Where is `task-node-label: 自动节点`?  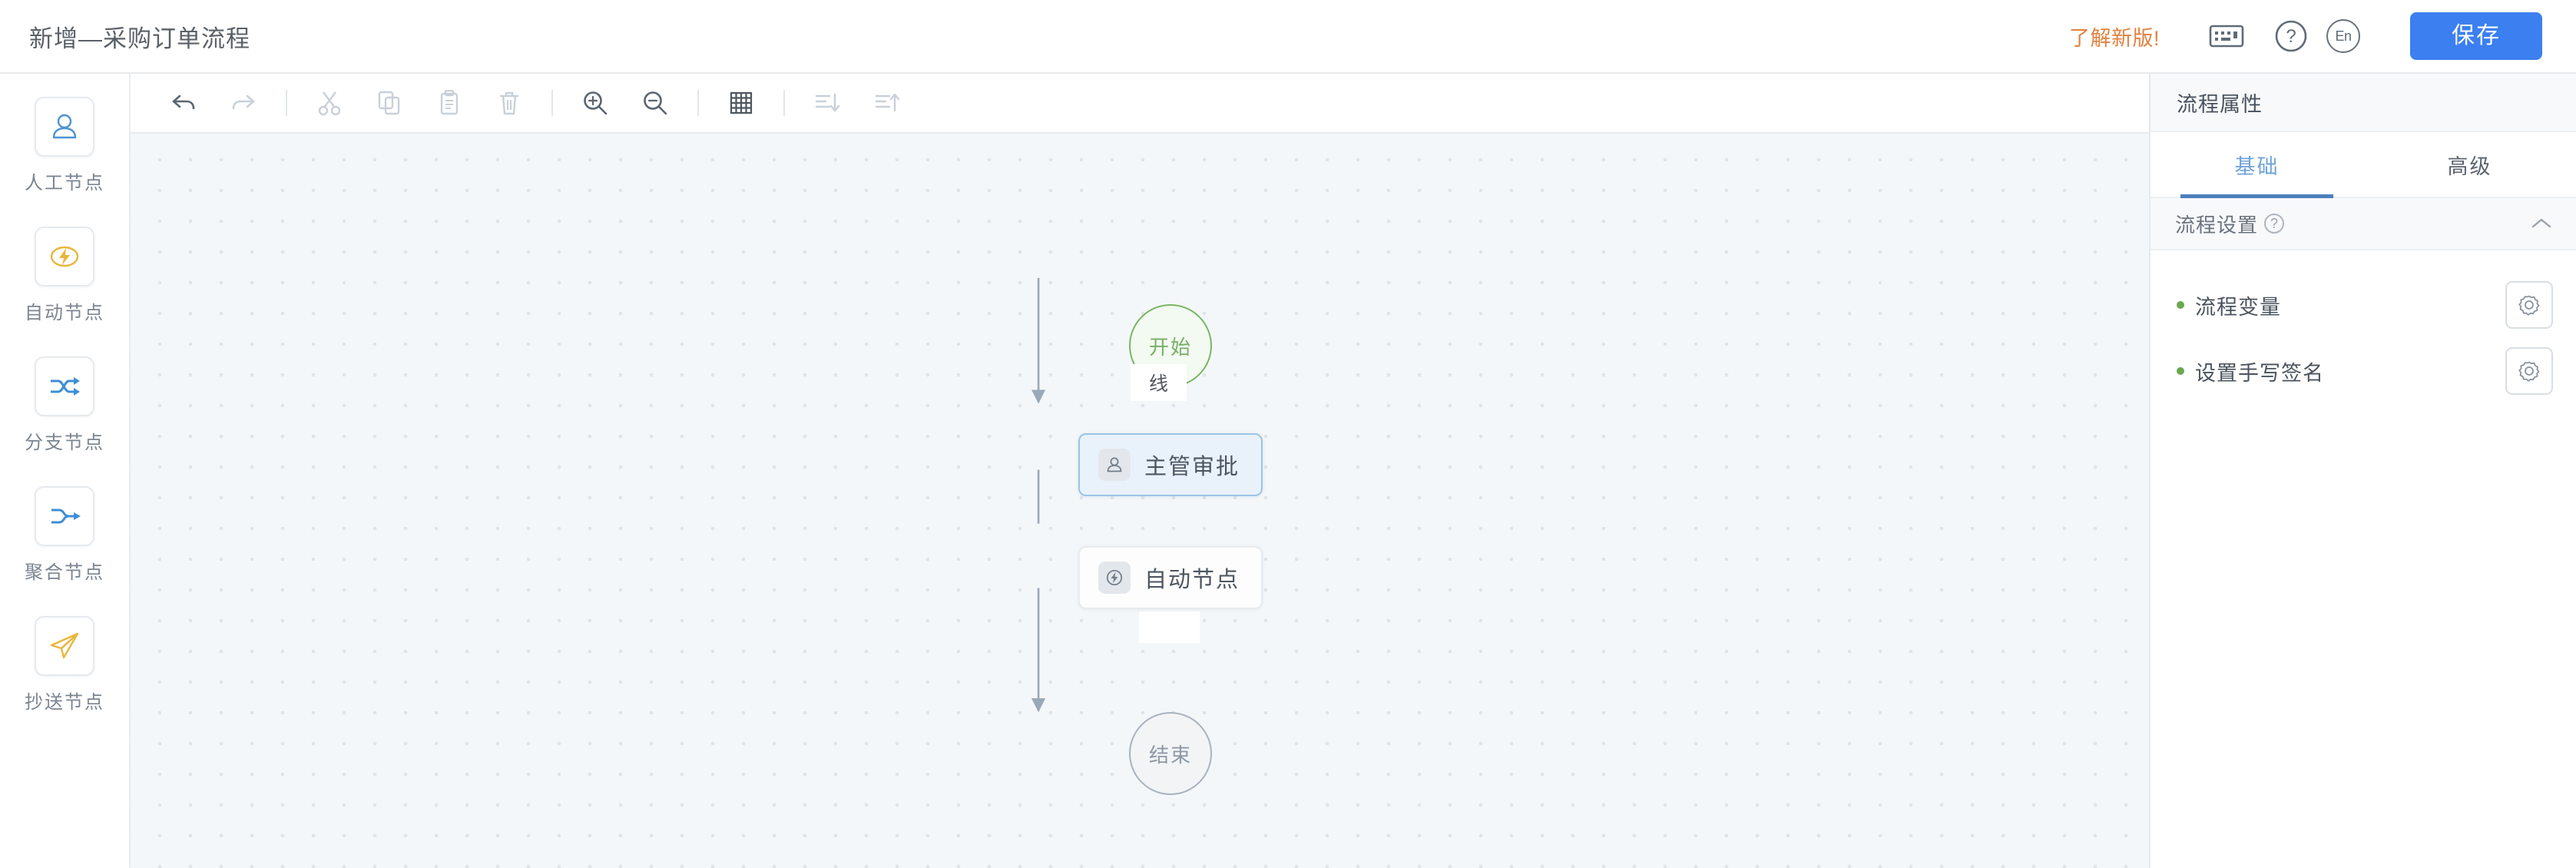 task-node-label: 自动节点 is located at coordinates (1192, 580).